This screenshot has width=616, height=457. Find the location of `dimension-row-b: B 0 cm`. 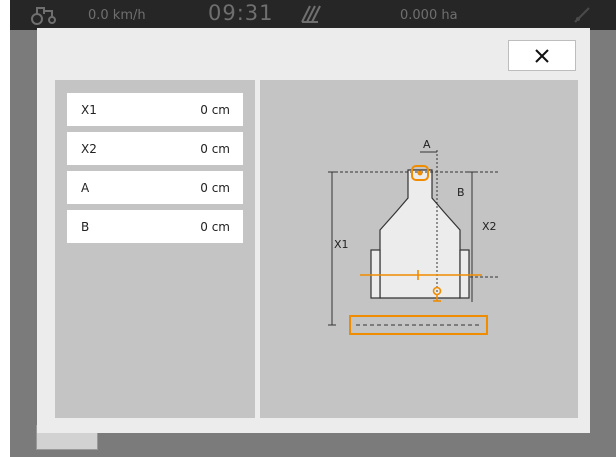

dimension-row-b: B 0 cm is located at coordinates (155, 226).